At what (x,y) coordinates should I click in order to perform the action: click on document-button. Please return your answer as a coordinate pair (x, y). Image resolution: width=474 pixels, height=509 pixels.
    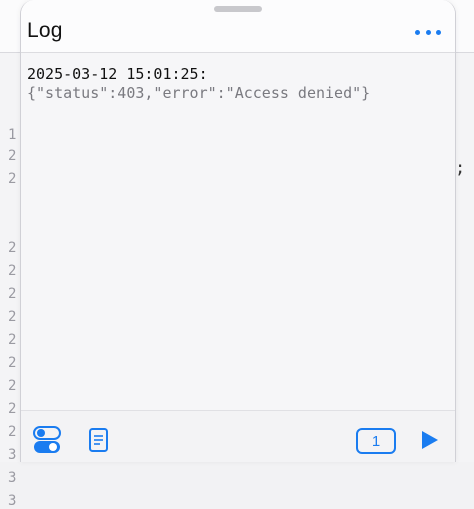
    Looking at the image, I should click on (99, 440).